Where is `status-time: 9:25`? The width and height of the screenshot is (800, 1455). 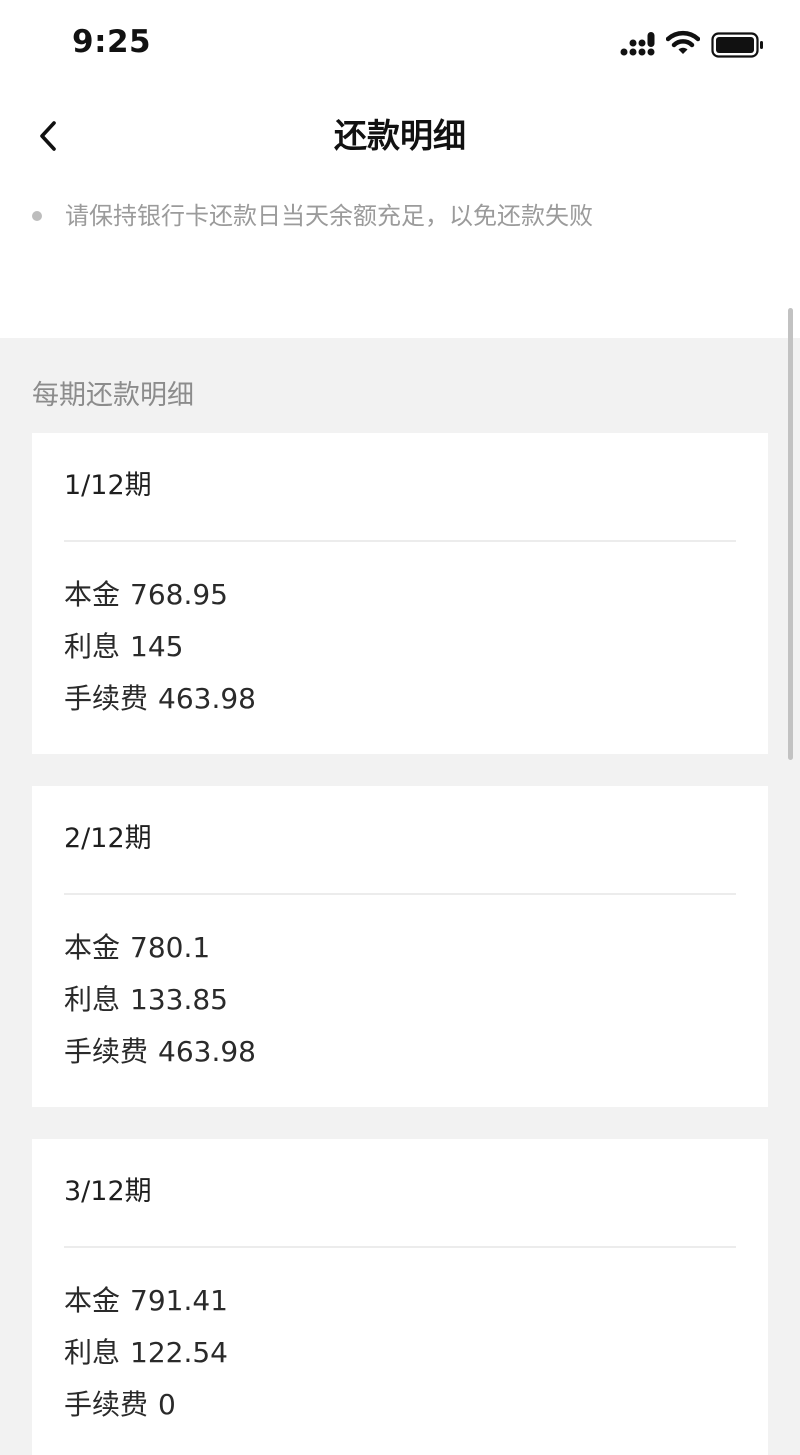
status-time: 9:25 is located at coordinates (112, 42).